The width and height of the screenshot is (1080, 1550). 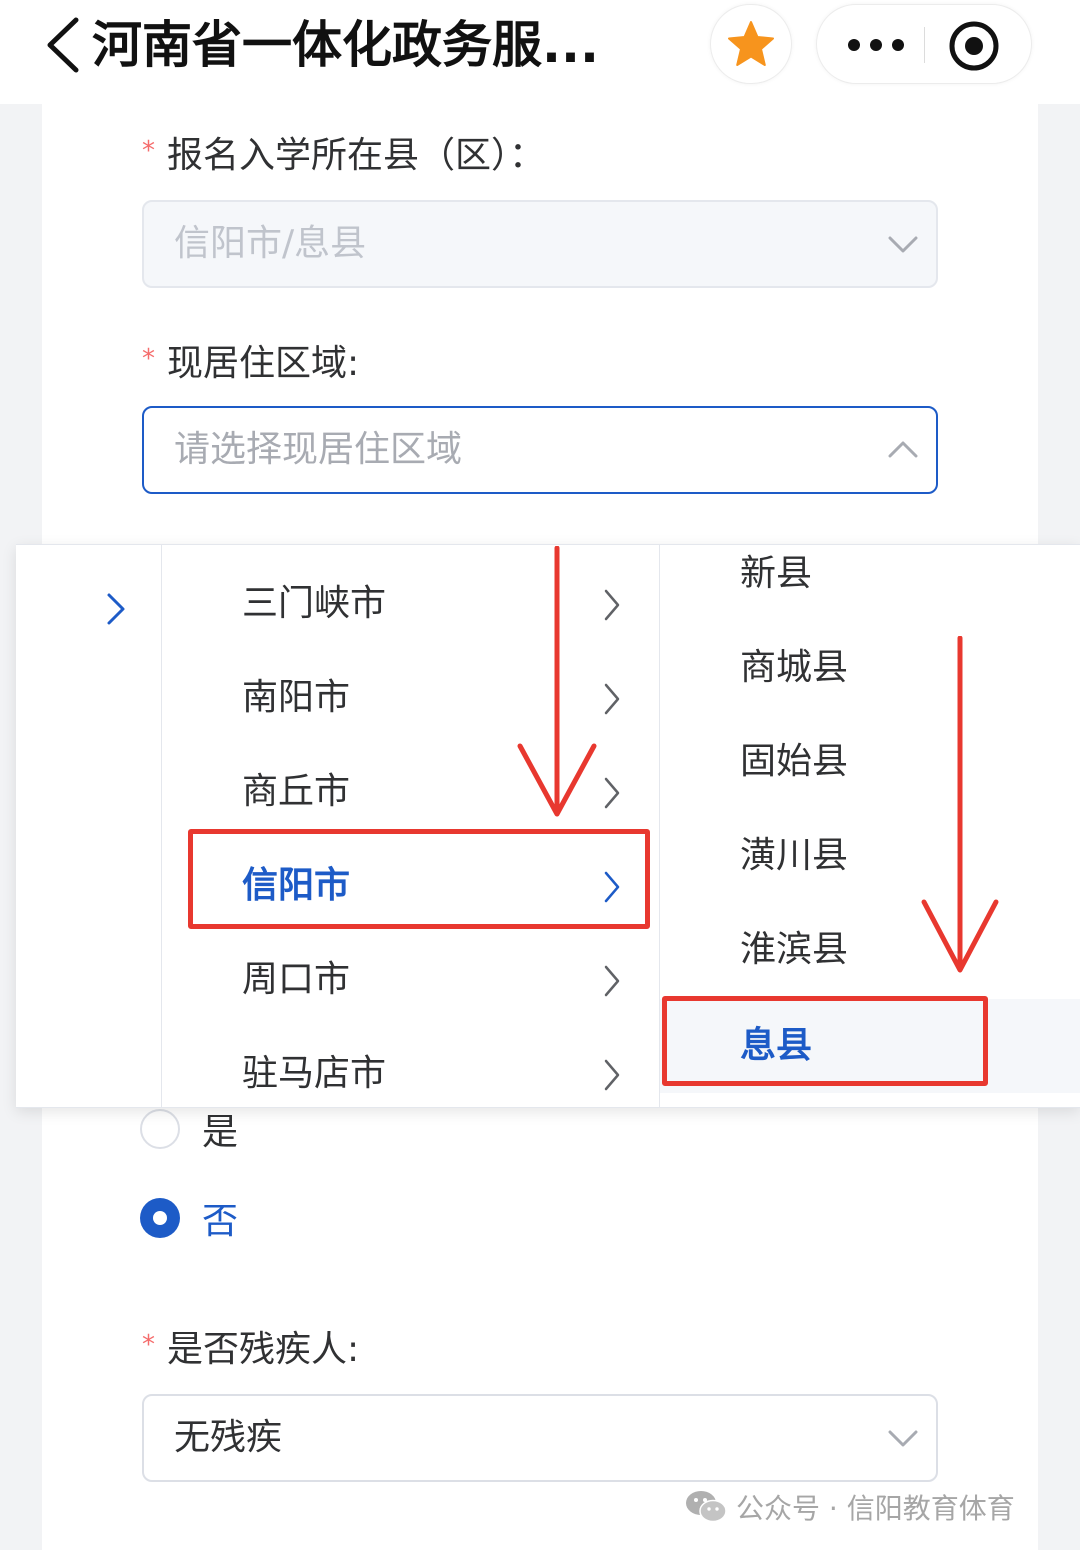 What do you see at coordinates (318, 449) in the screenshot?
I see `residence-area-placeholder: 请选择现居住区域` at bounding box center [318, 449].